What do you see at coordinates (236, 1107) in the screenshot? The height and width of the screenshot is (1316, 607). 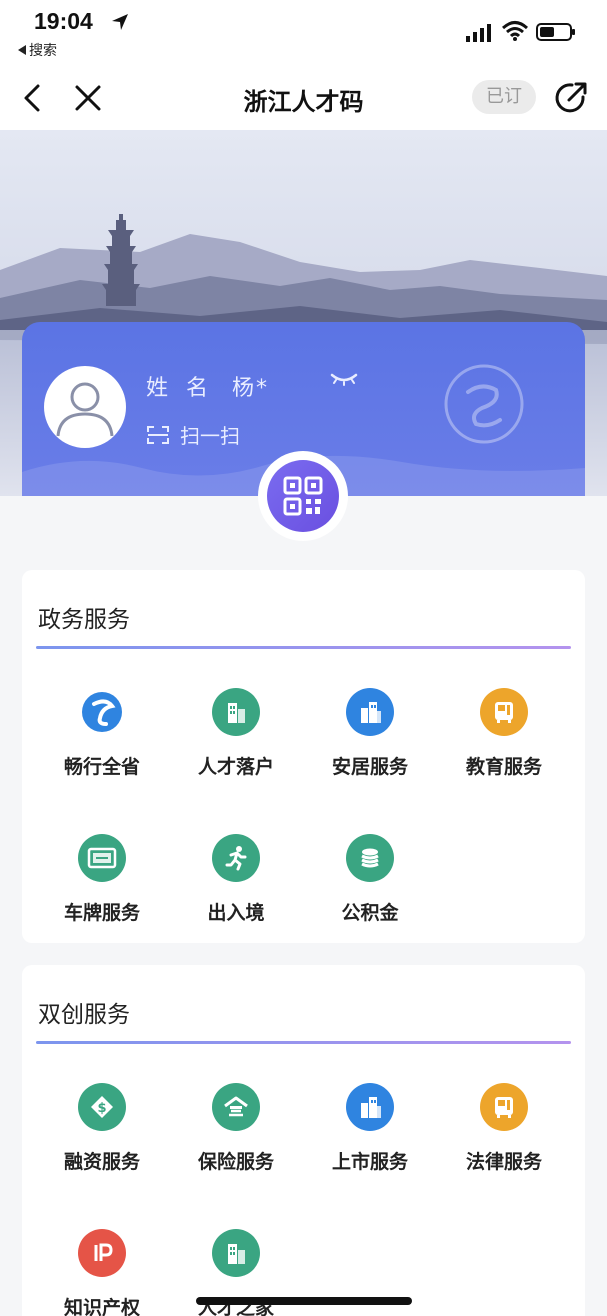 I see `shelter-icon` at bounding box center [236, 1107].